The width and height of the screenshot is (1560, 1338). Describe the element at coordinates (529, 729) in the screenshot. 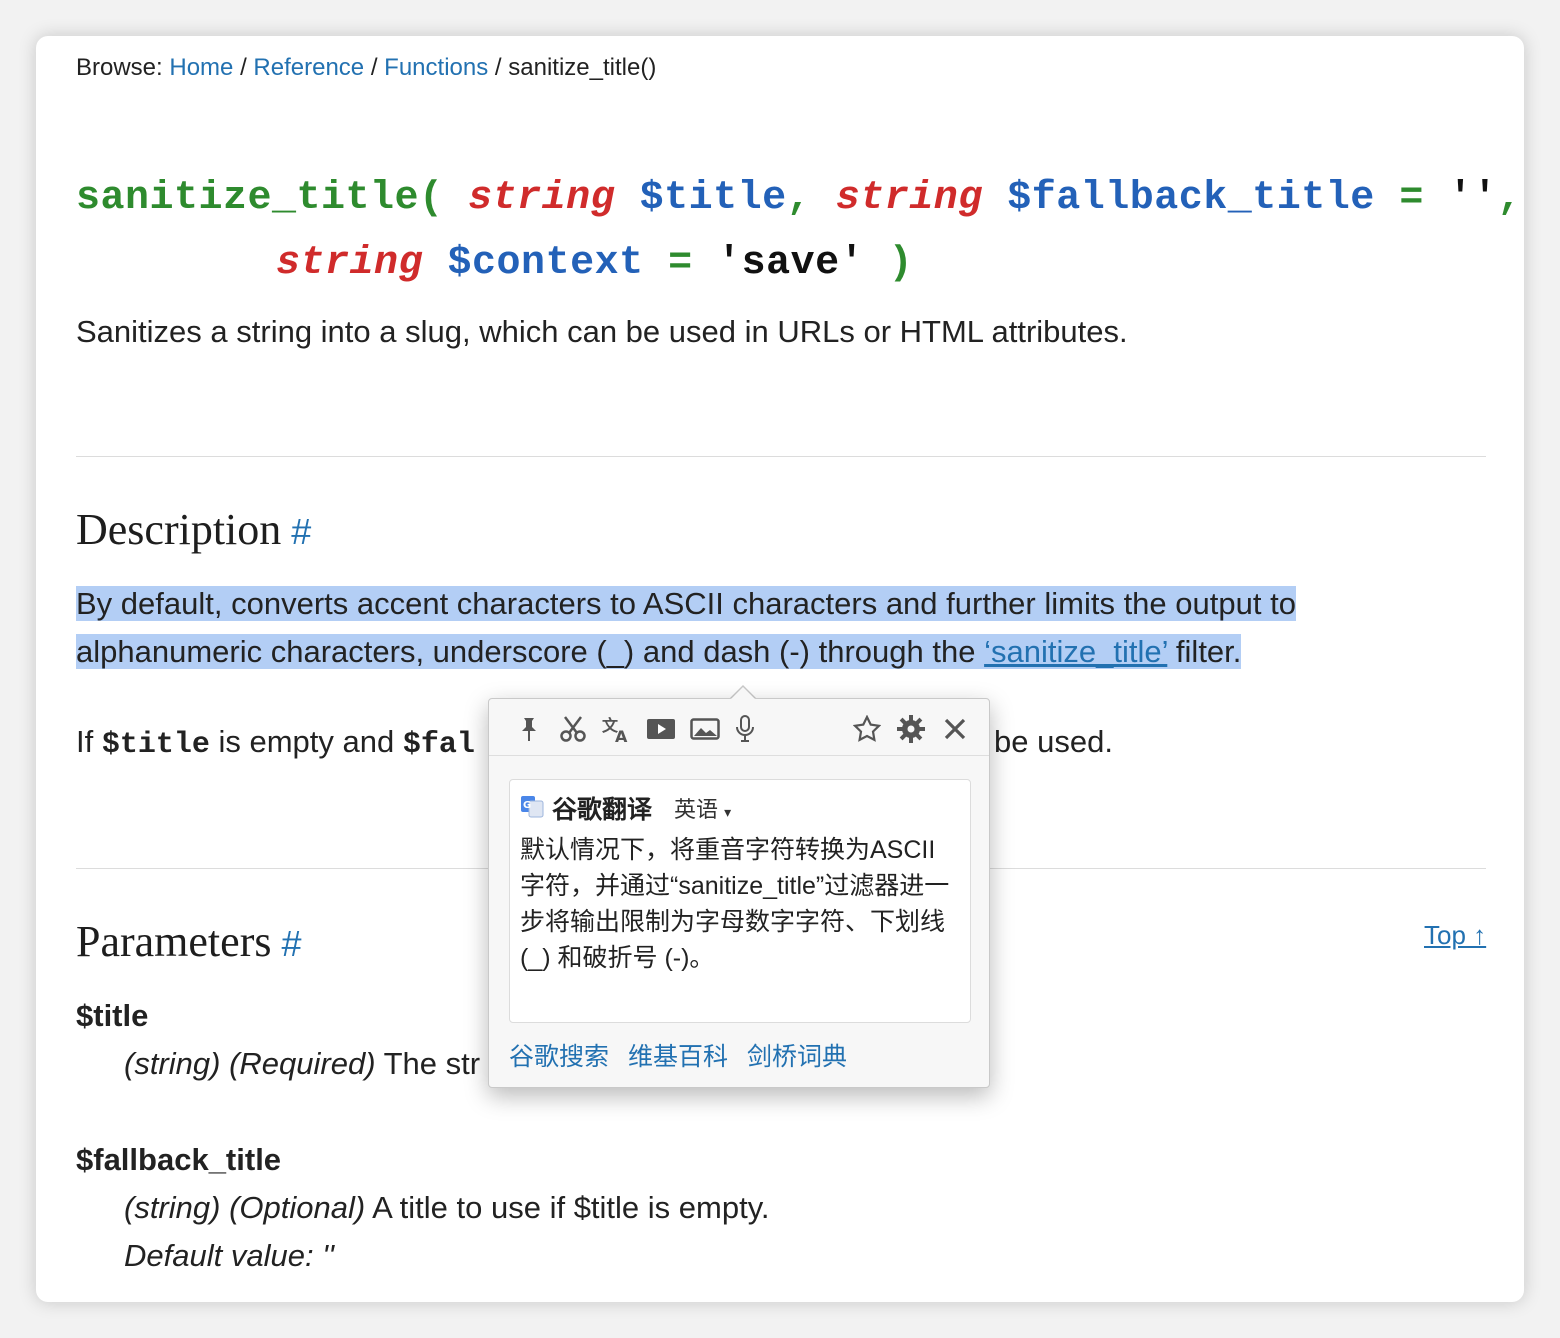

I see `pin-icon` at that location.